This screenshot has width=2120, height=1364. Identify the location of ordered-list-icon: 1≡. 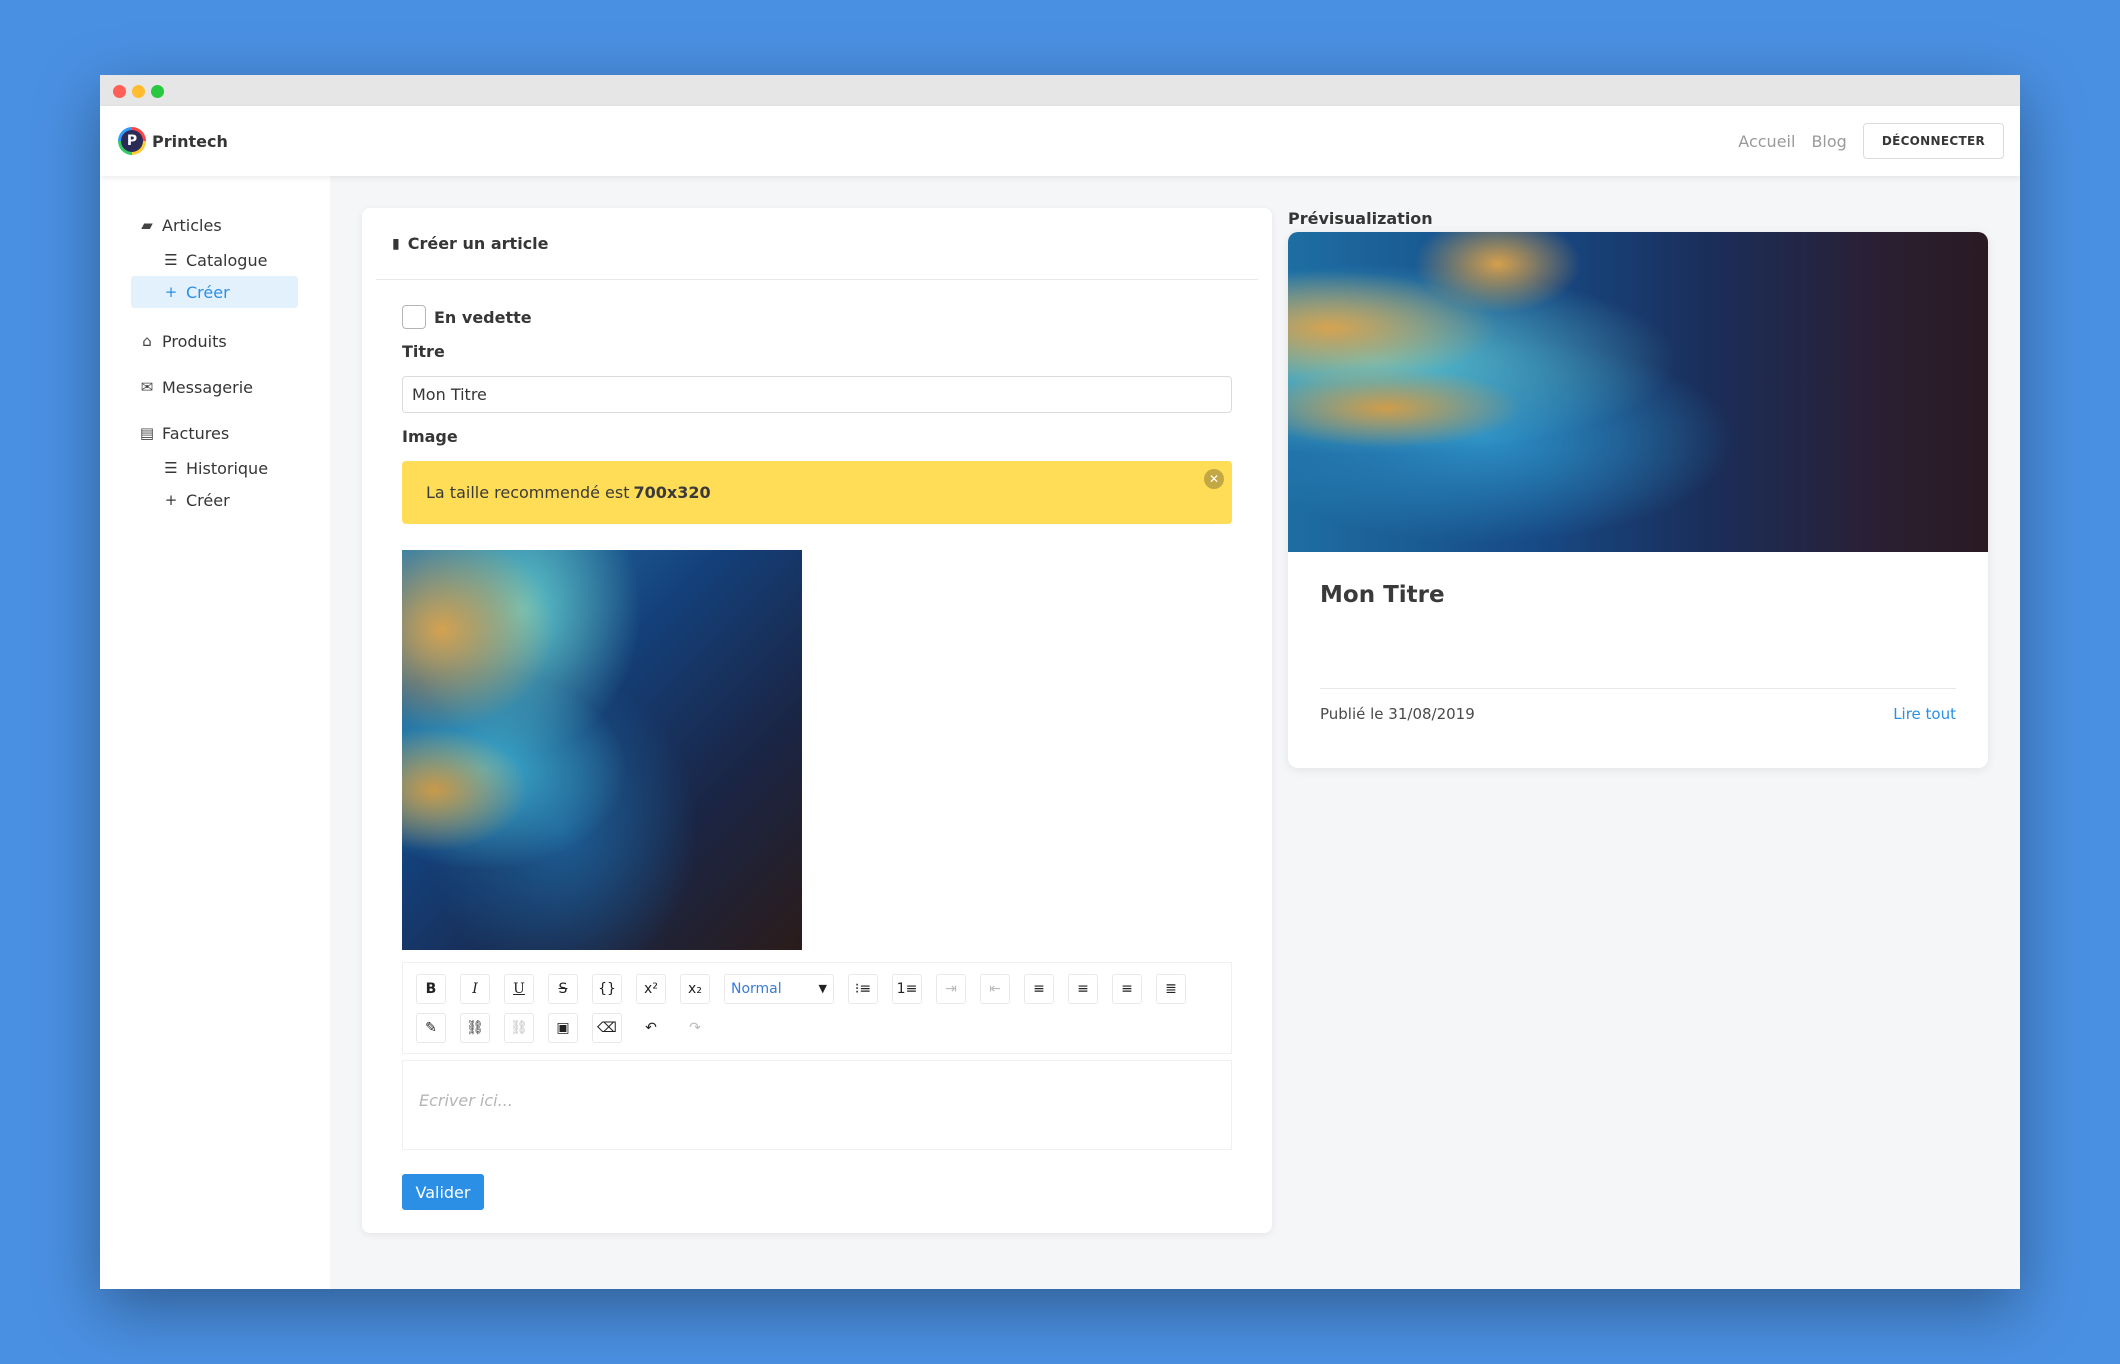
(907, 988).